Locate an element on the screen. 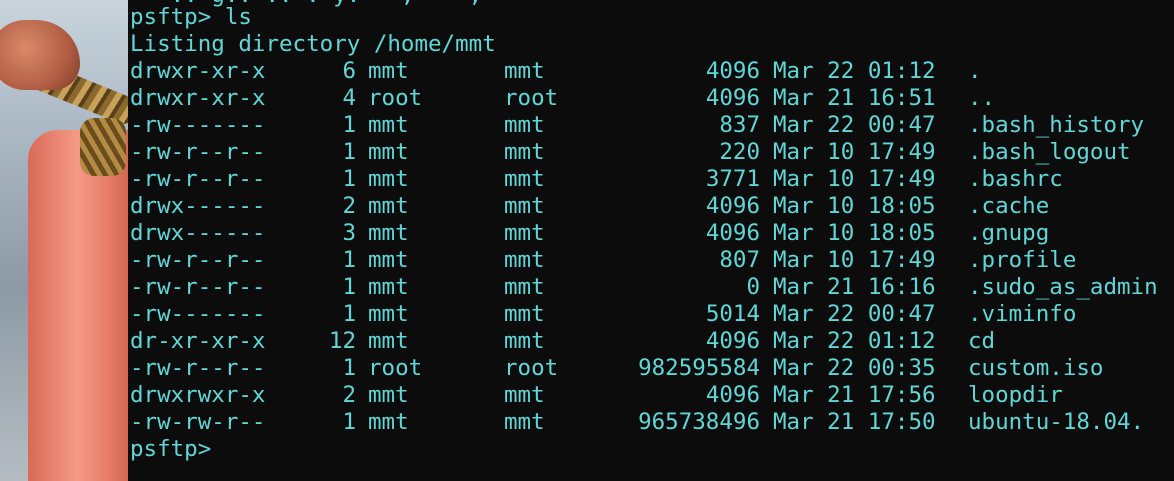 This screenshot has width=1174, height=481. entry-size: 807 is located at coordinates (739, 260).